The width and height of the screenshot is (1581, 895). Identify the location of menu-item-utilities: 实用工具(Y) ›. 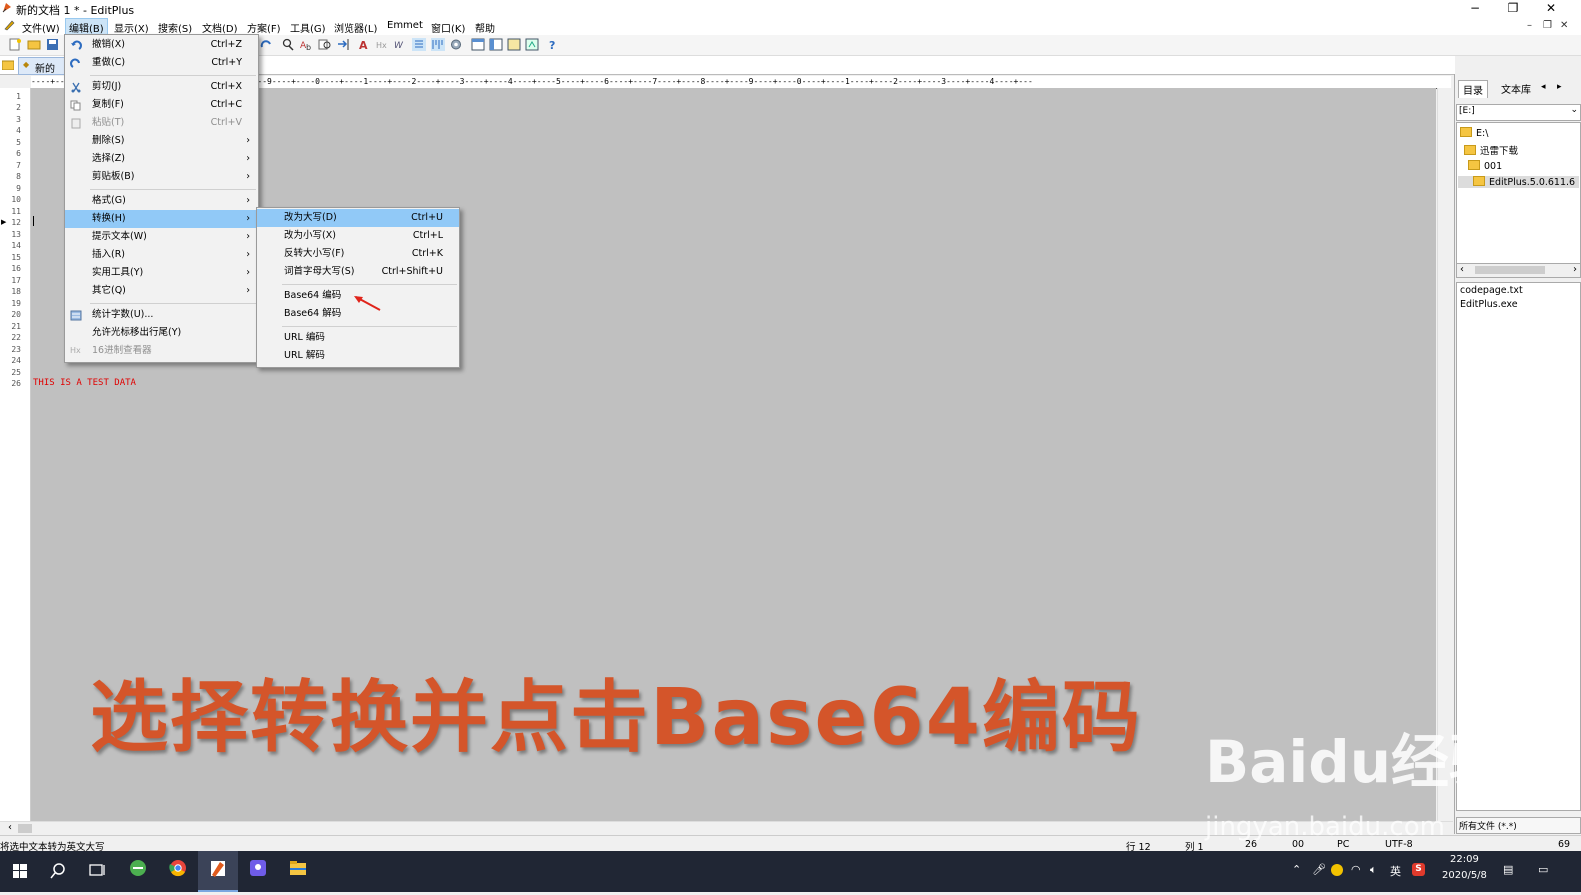
(161, 273).